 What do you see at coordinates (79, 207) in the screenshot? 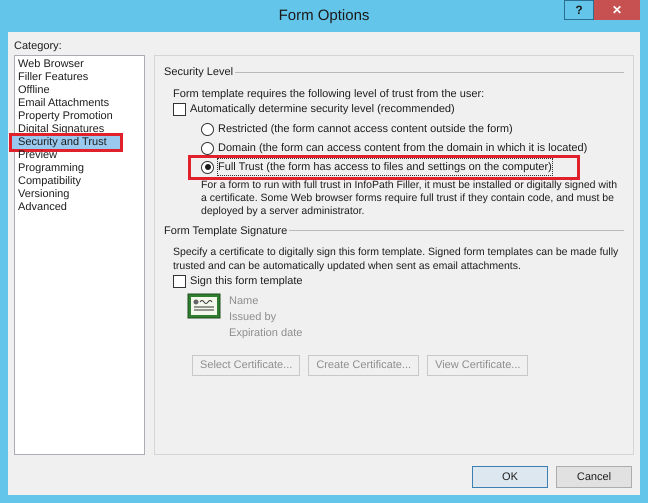
I see `category-item: Advanced` at bounding box center [79, 207].